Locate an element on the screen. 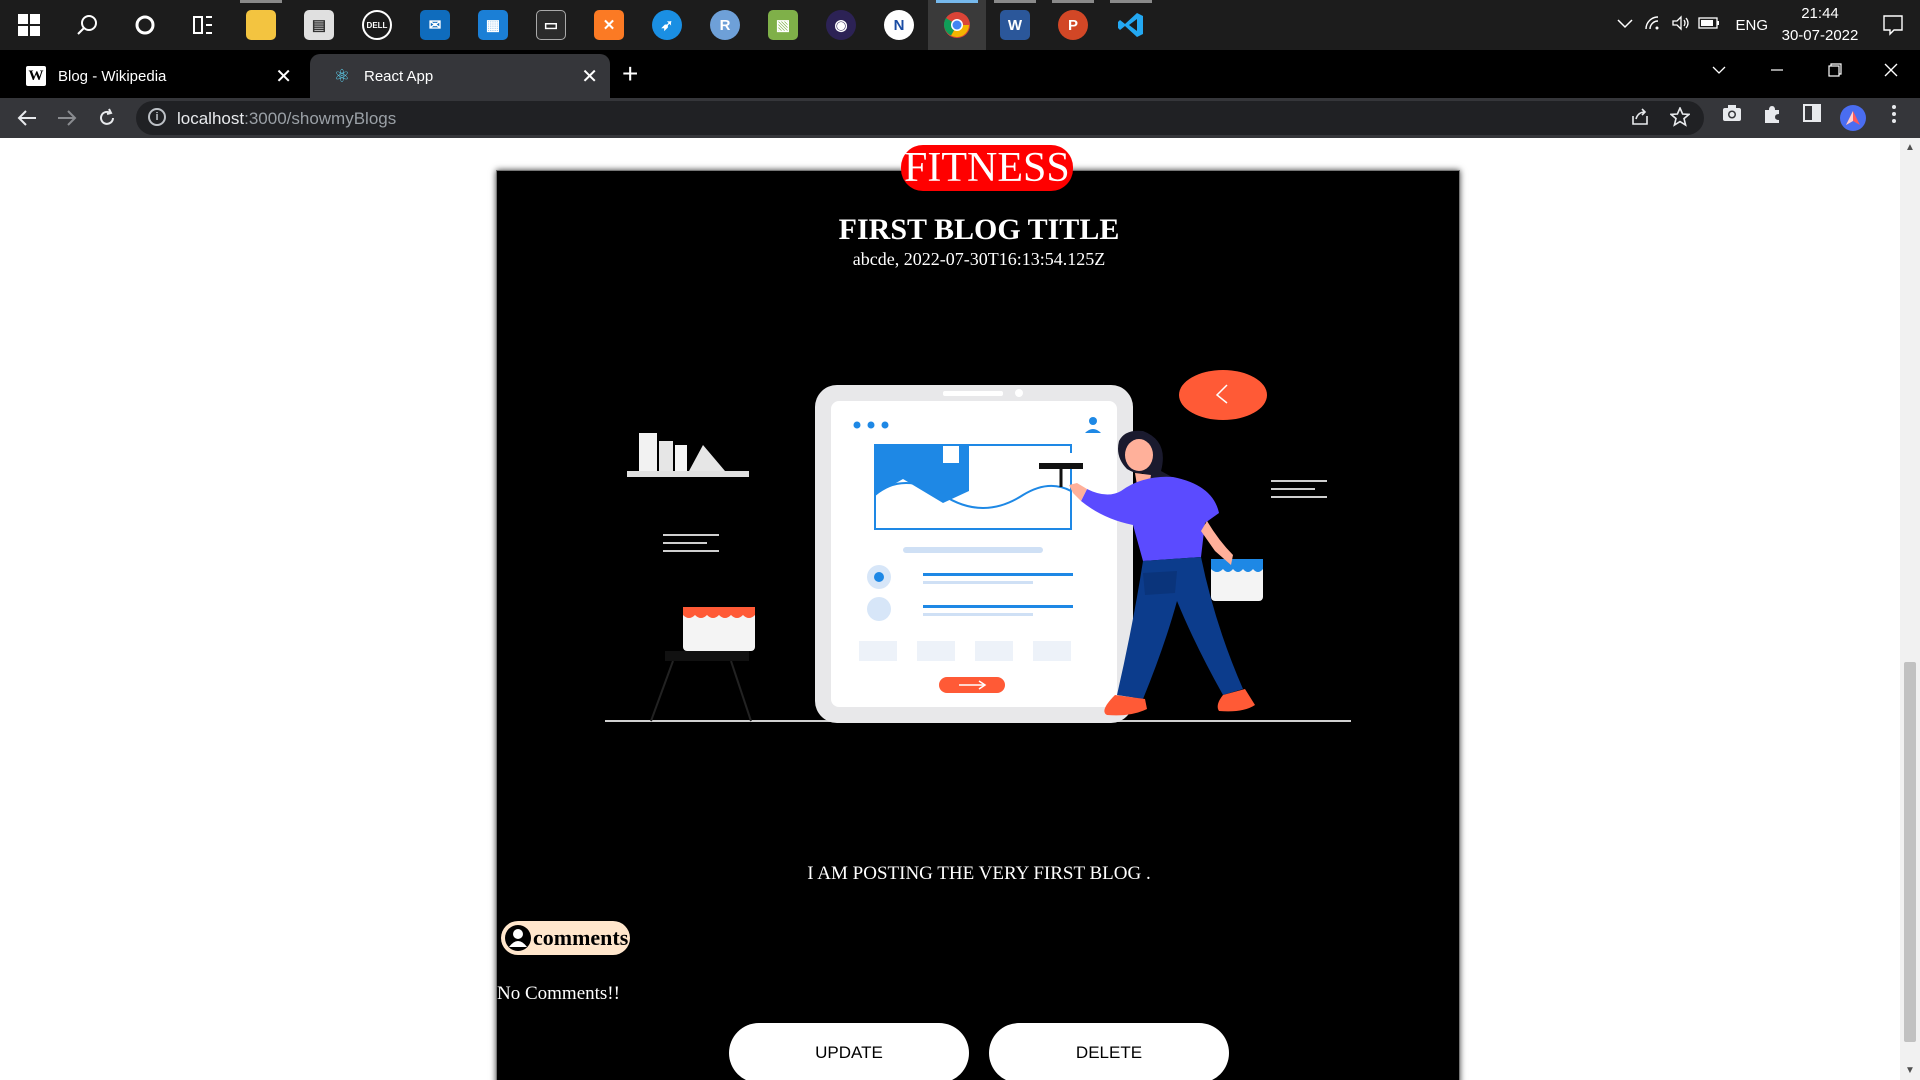 This screenshot has height=1080, width=1920. terminal-button: ▭ is located at coordinates (551, 25).